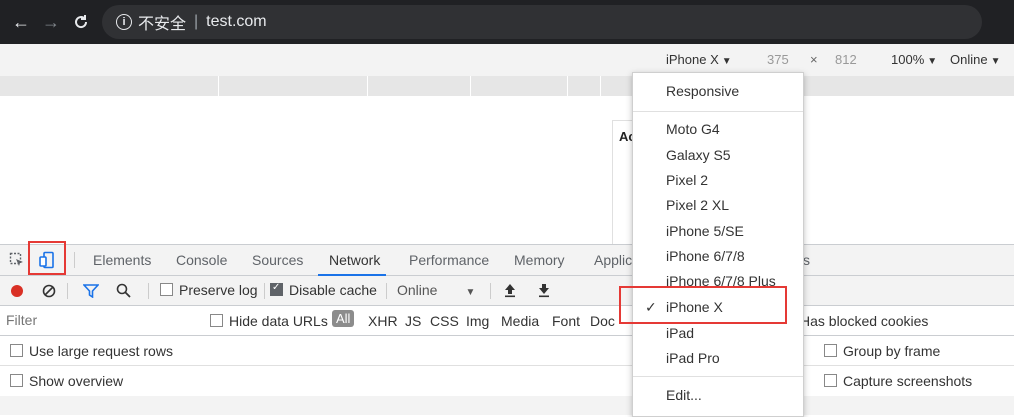 The width and height of the screenshot is (1014, 417). I want to click on zoom-select: 100% ▼, so click(914, 59).